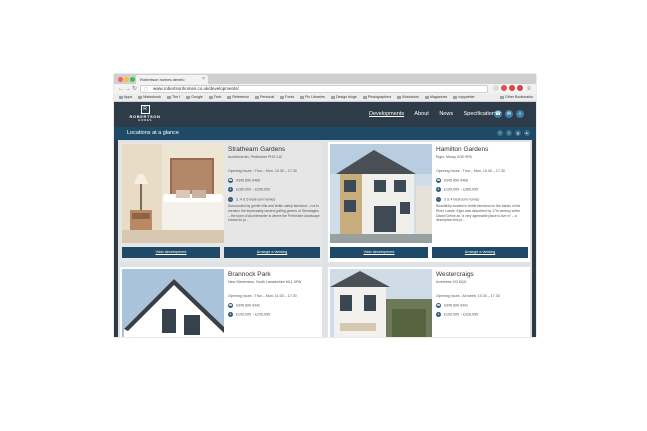  Describe the element at coordinates (518, 133) in the screenshot. I see `google-plus-icon: g` at that location.